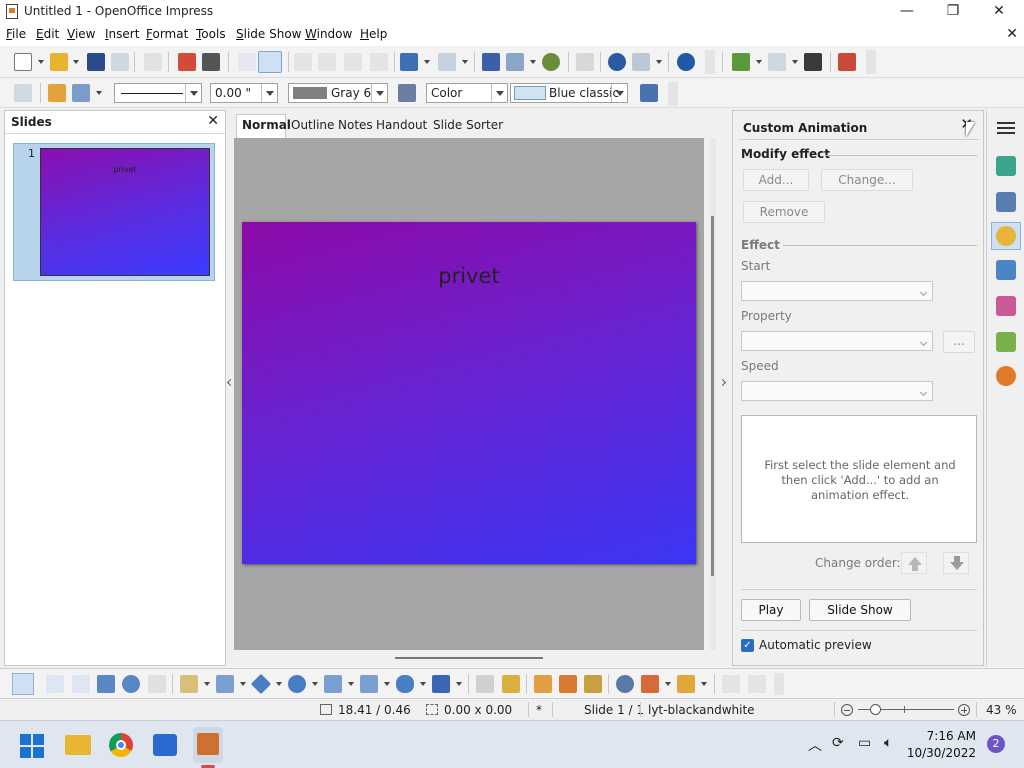 Image resolution: width=1024 pixels, height=768 pixels. I want to click on zoom-dropdown-icon, so click(659, 63).